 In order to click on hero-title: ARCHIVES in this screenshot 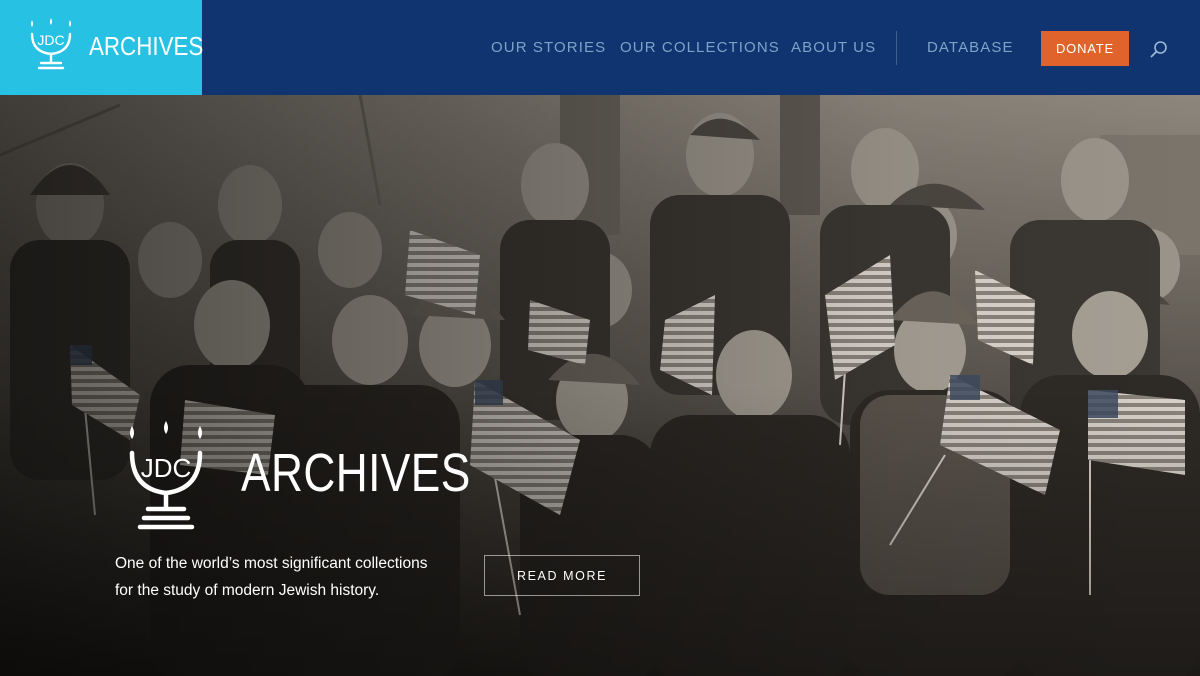, I will do `click(356, 473)`.